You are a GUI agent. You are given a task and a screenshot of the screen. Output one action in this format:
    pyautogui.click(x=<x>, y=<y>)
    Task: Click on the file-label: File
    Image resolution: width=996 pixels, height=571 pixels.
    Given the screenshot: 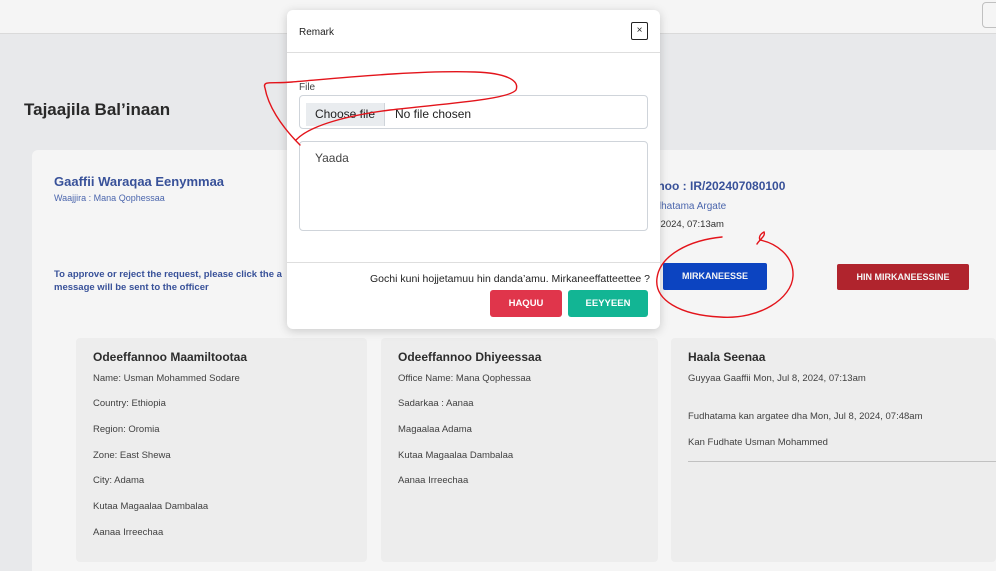 What is the action you would take?
    pyautogui.click(x=307, y=87)
    